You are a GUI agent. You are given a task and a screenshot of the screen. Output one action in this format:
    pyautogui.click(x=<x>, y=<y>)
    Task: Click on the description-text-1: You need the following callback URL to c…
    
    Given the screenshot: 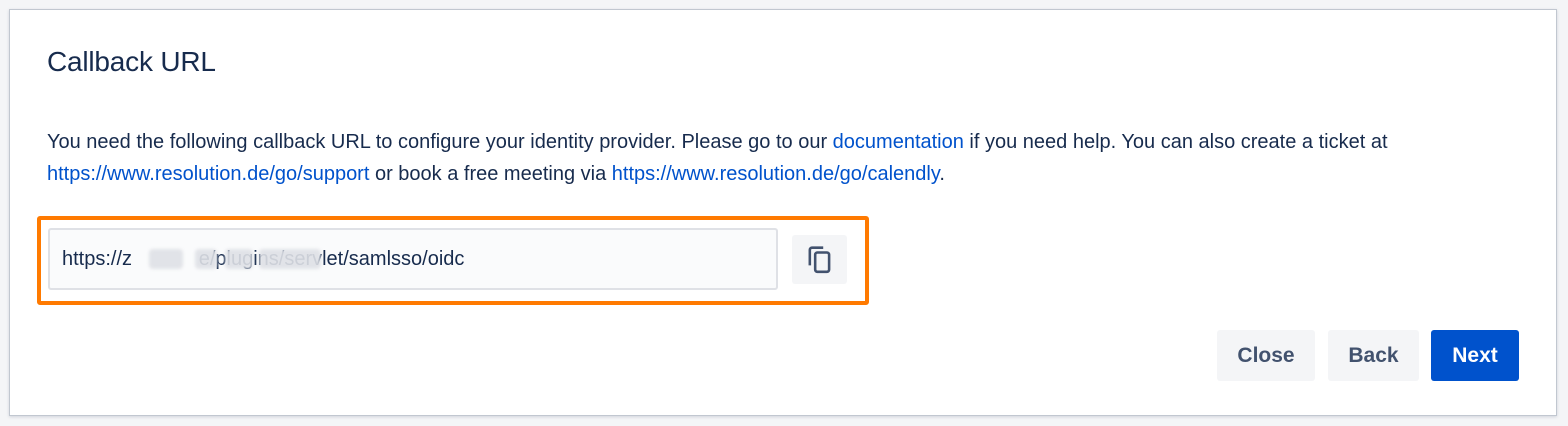 What is the action you would take?
    pyautogui.click(x=440, y=142)
    